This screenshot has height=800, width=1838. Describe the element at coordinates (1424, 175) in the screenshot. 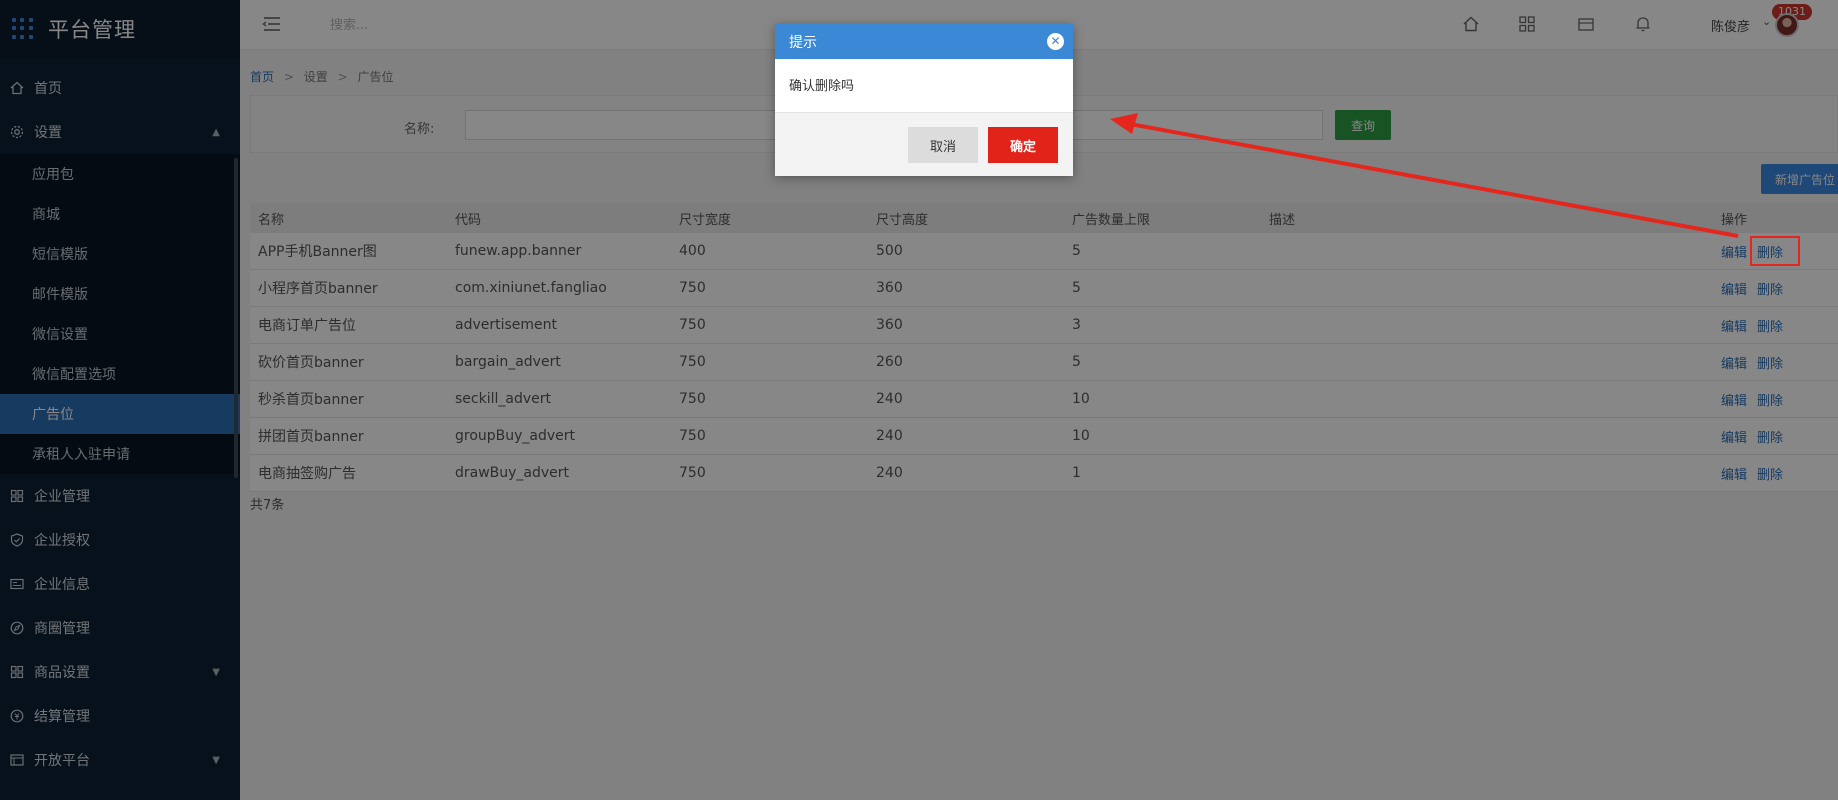

I see `annotation-arrow` at that location.